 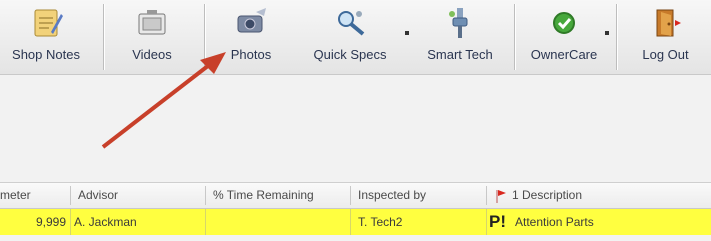 I want to click on col-header-description: 1 Description, so click(x=607, y=195).